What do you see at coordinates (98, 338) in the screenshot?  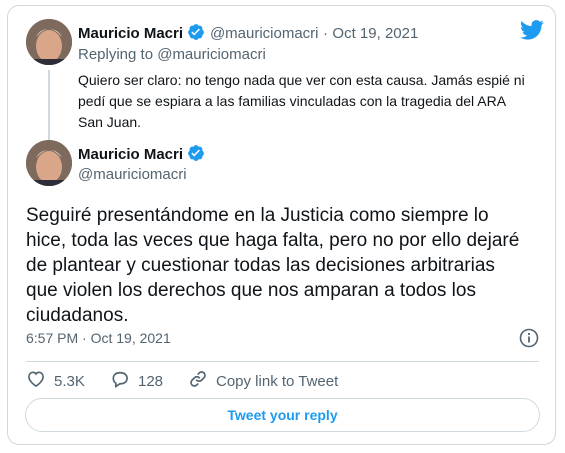 I see `tweet-timestamp: 6:57 PM · Oct 19, 2021` at bounding box center [98, 338].